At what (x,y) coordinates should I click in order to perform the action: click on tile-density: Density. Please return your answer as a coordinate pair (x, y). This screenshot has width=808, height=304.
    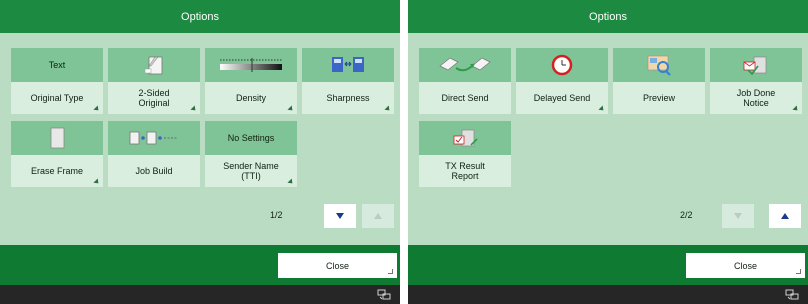
    Looking at the image, I should click on (251, 81).